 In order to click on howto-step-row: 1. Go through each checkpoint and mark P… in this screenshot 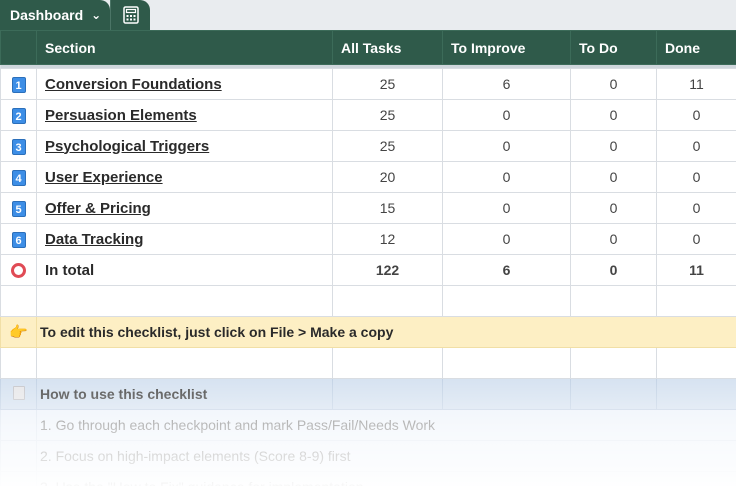, I will do `click(368, 425)`.